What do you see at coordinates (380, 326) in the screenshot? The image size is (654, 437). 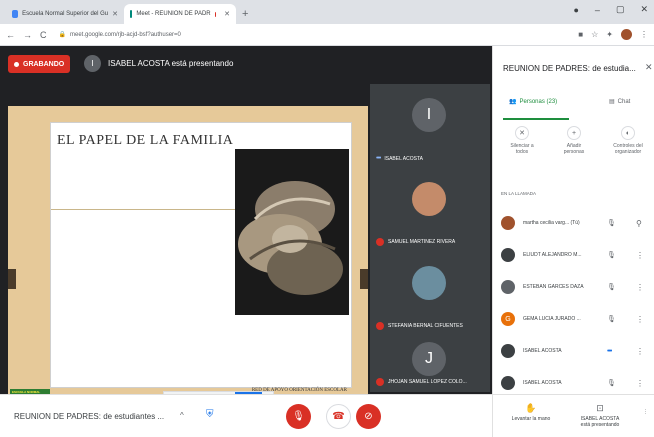 I see `mic-off-icon` at bounding box center [380, 326].